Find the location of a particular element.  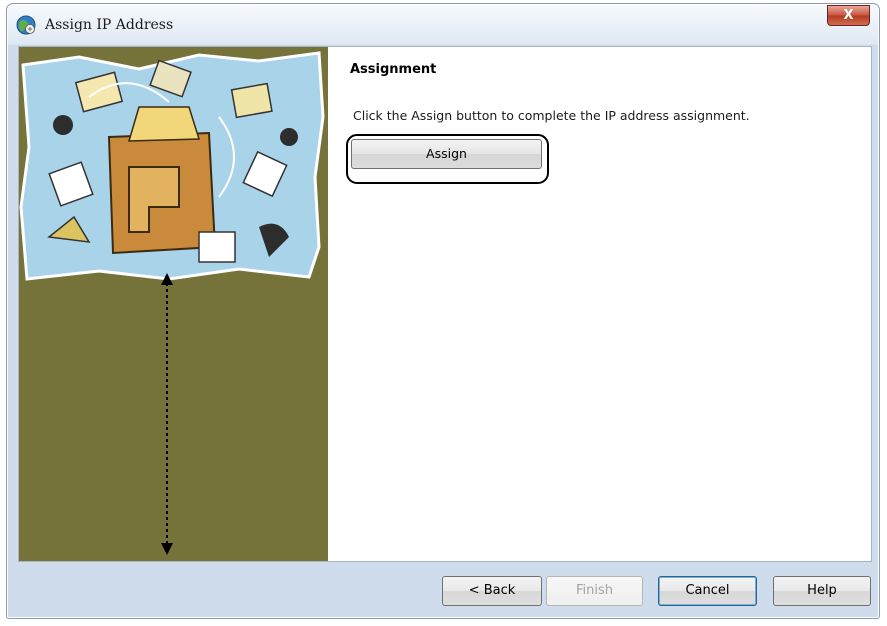

vertical-dimension-arrow is located at coordinates (167, 414).